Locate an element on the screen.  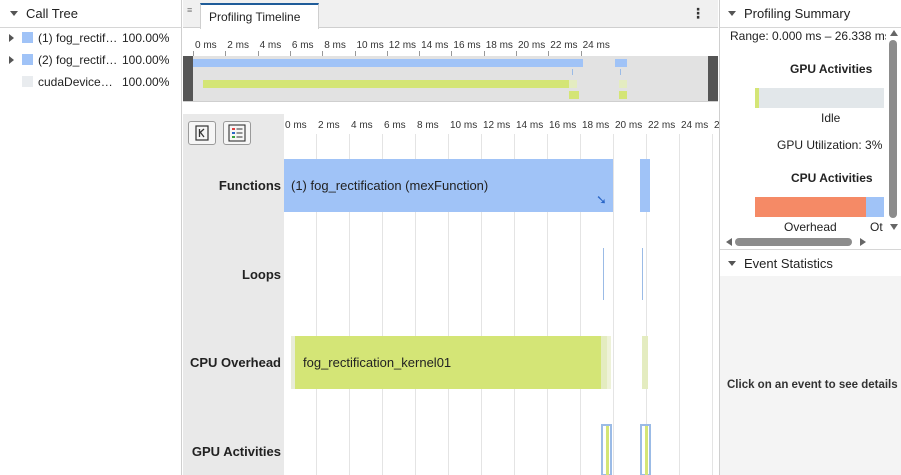
overview-tick-label: 24 ms is located at coordinates (596, 45).